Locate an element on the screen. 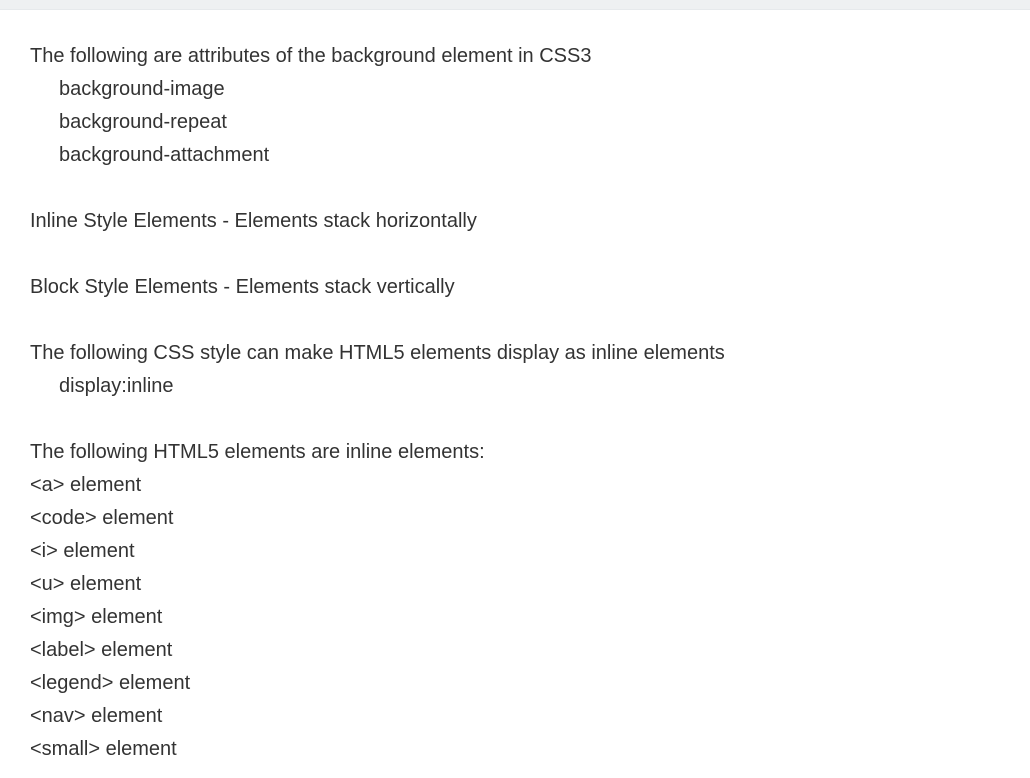 The height and width of the screenshot is (778, 1030). list-item: <nav> element is located at coordinates (96, 716).